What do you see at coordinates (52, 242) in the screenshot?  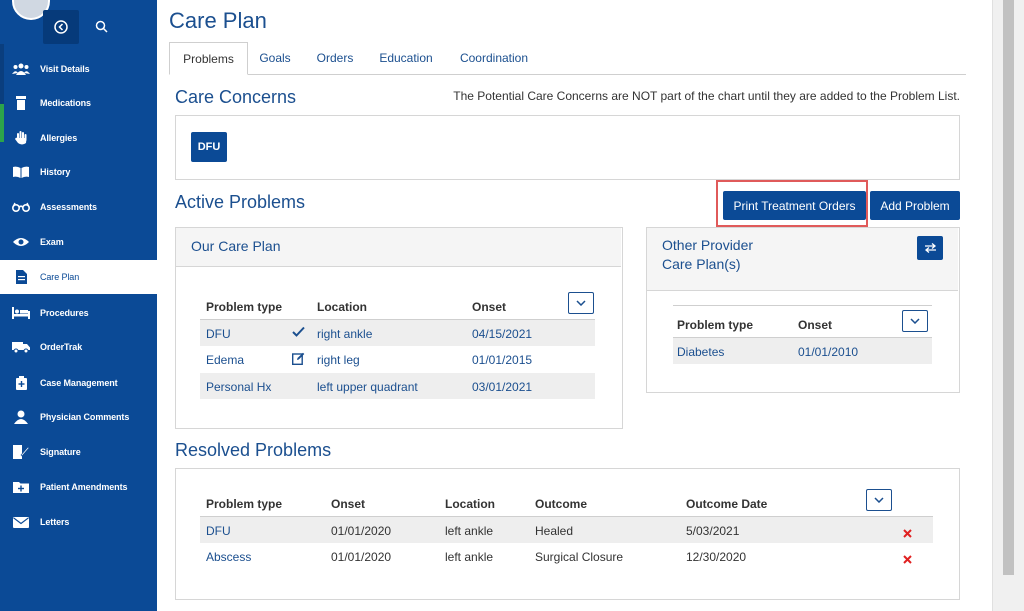 I see `sidebar-item-label: Exam` at bounding box center [52, 242].